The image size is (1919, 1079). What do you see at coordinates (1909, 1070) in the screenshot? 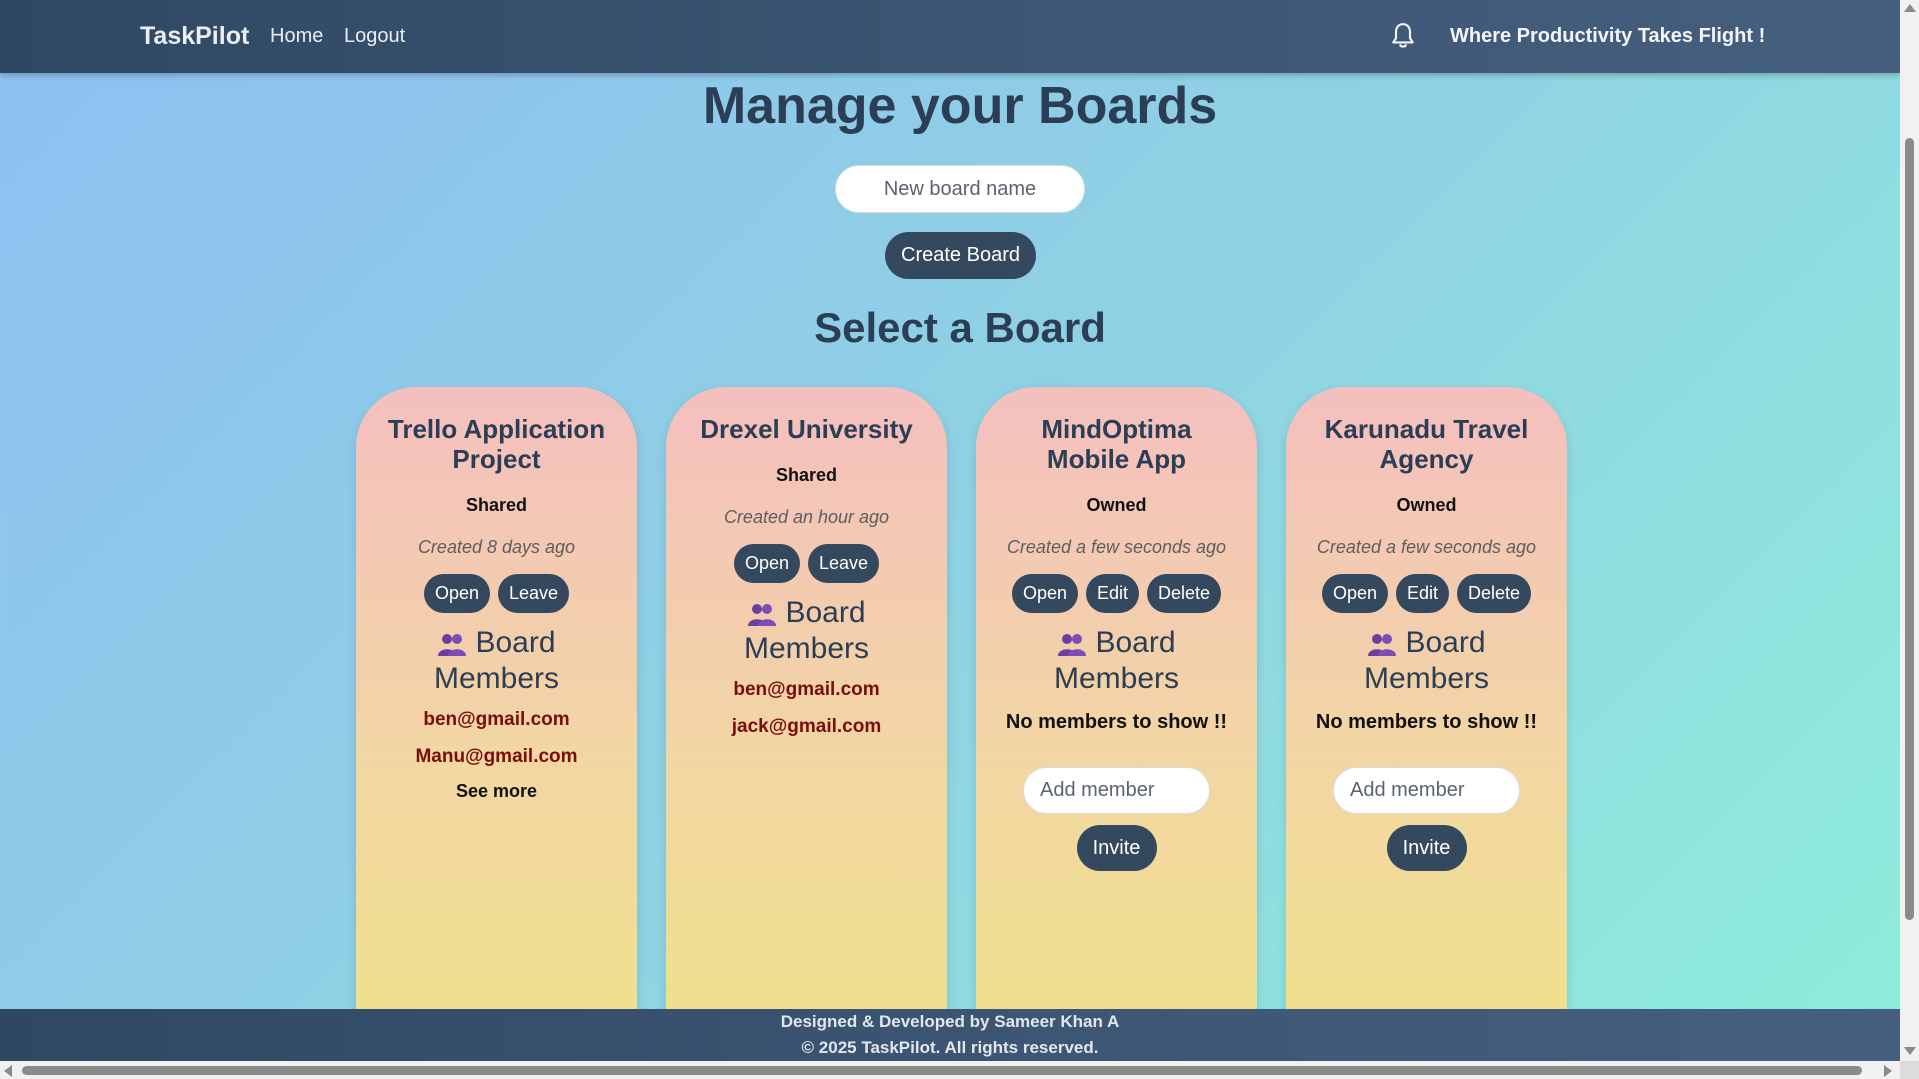
I see `scrollbar-corner` at bounding box center [1909, 1070].